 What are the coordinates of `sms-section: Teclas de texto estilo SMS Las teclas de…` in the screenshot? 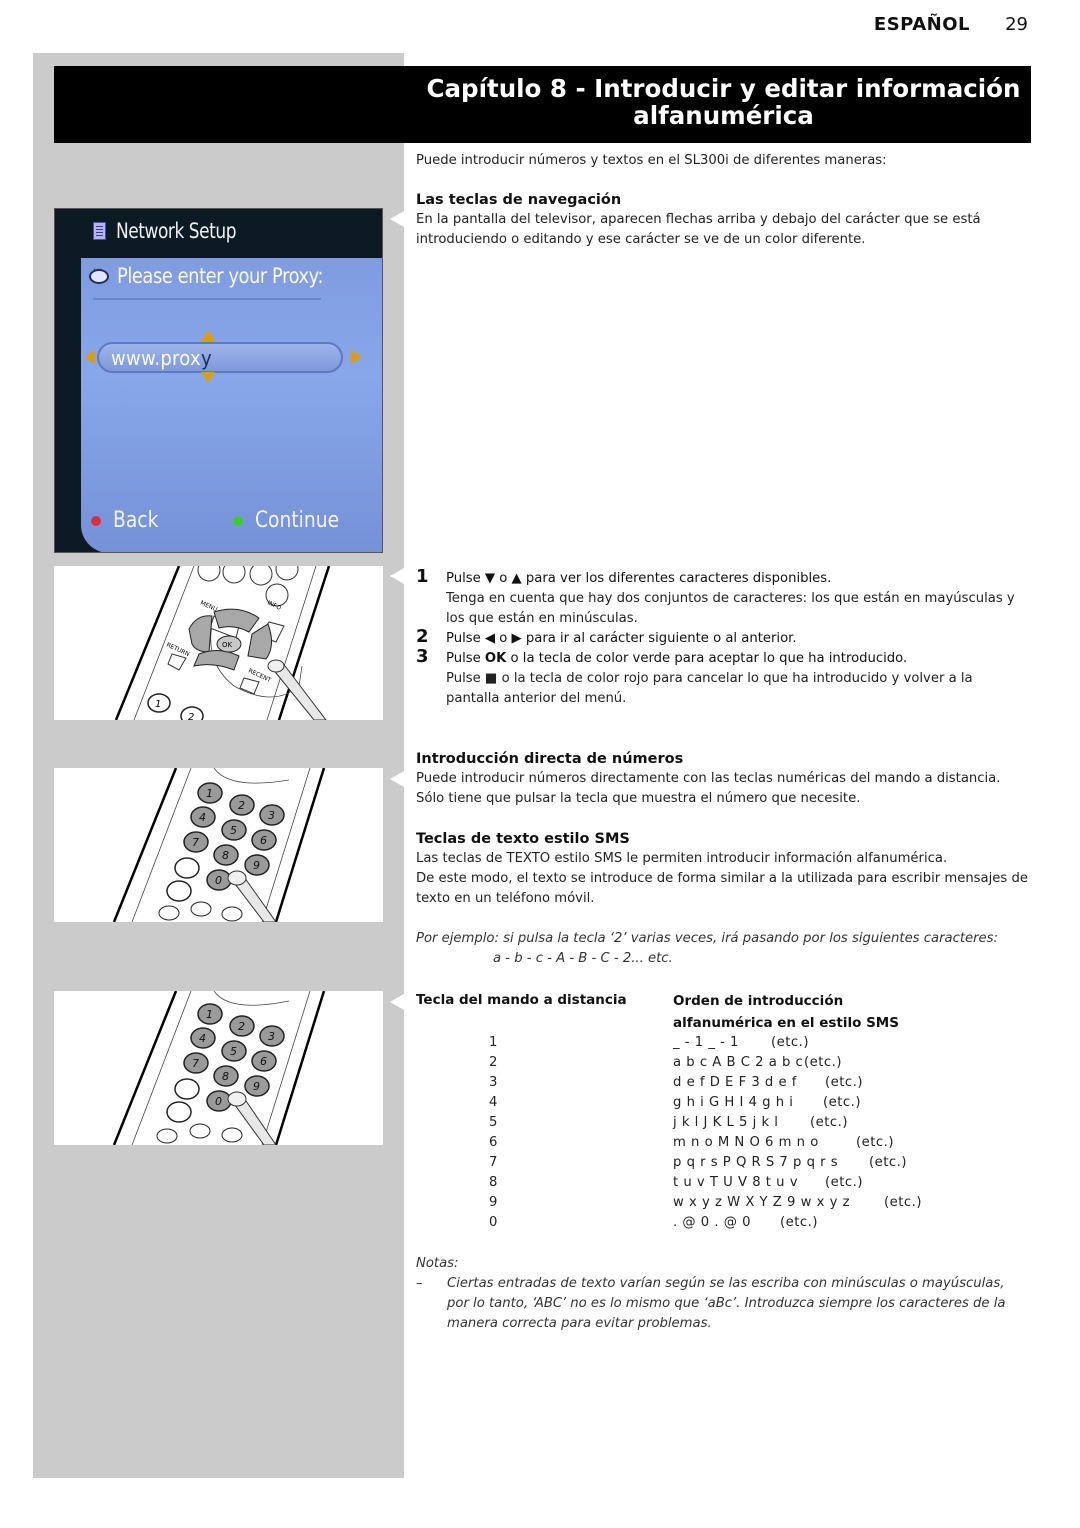 It's located at (722, 869).